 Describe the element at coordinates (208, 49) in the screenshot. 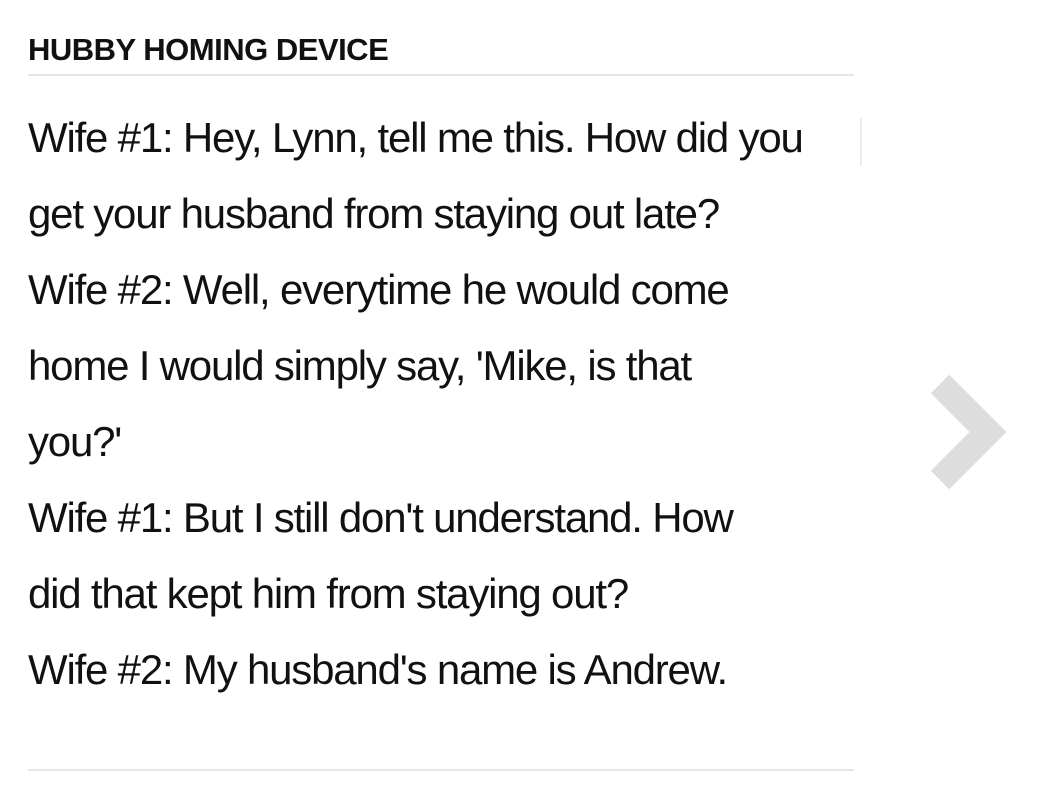

I see `page-title: HUBBY HOMING DEVICE` at that location.